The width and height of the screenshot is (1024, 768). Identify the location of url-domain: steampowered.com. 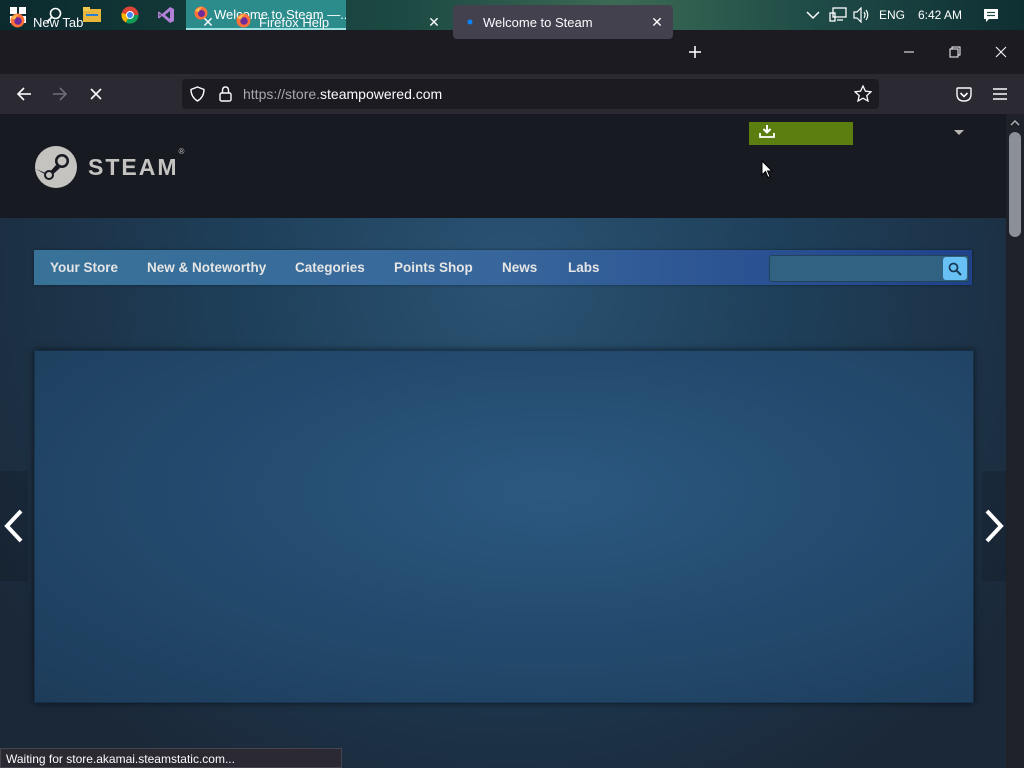
(381, 94).